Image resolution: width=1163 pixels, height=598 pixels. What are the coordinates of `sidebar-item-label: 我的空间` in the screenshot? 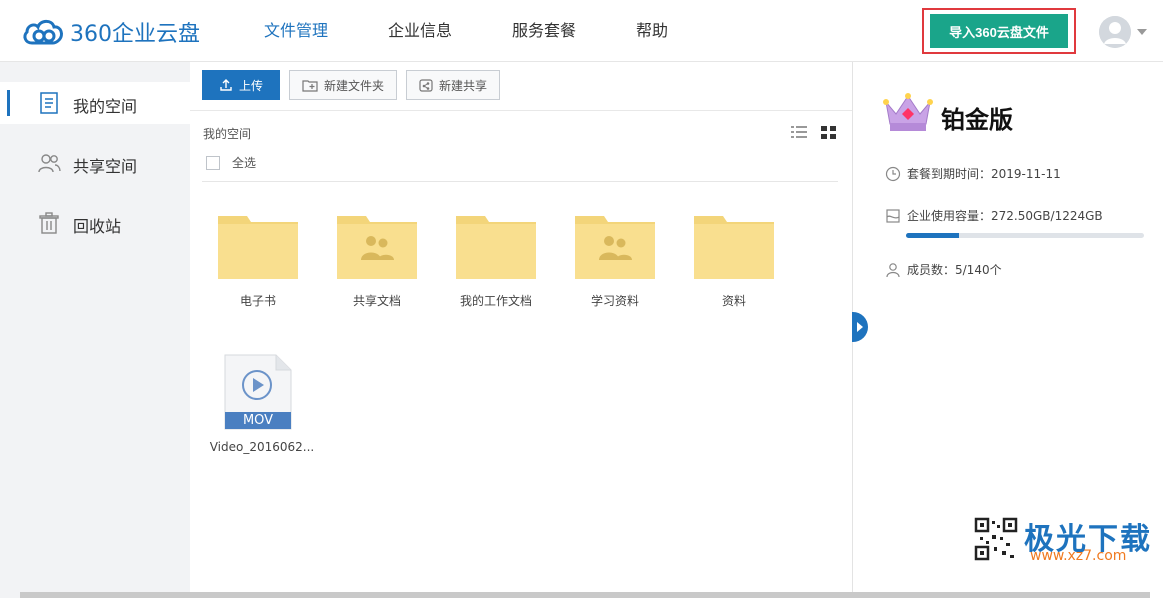 It's located at (105, 106).